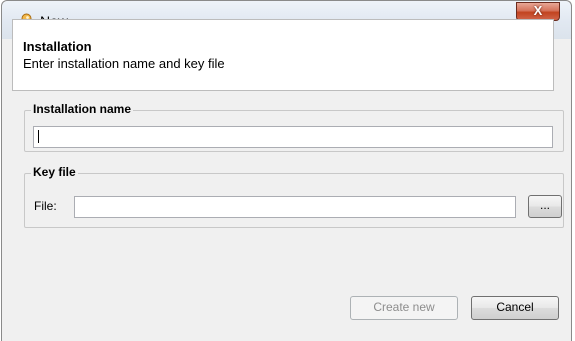 Image resolution: width=575 pixels, height=341 pixels. What do you see at coordinates (45, 206) in the screenshot?
I see `file-label: File:` at bounding box center [45, 206].